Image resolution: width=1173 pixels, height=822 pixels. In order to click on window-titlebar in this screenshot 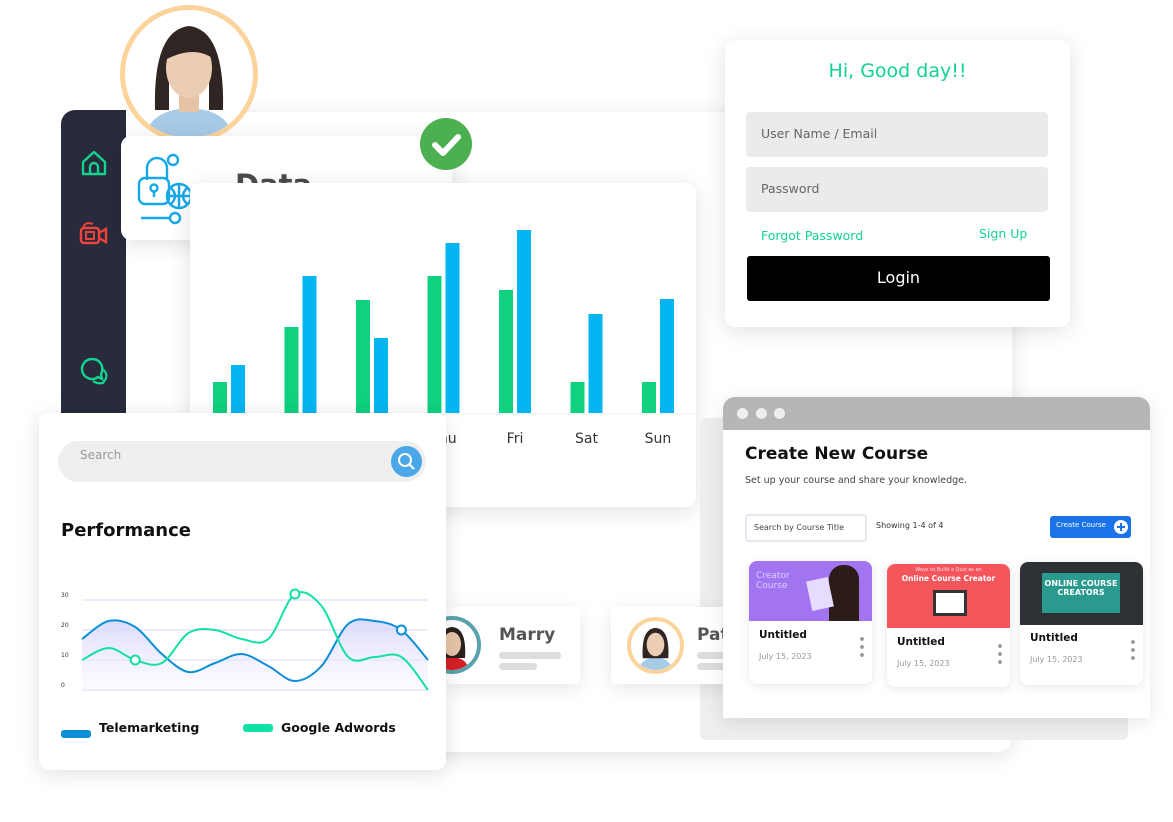, I will do `click(936, 413)`.